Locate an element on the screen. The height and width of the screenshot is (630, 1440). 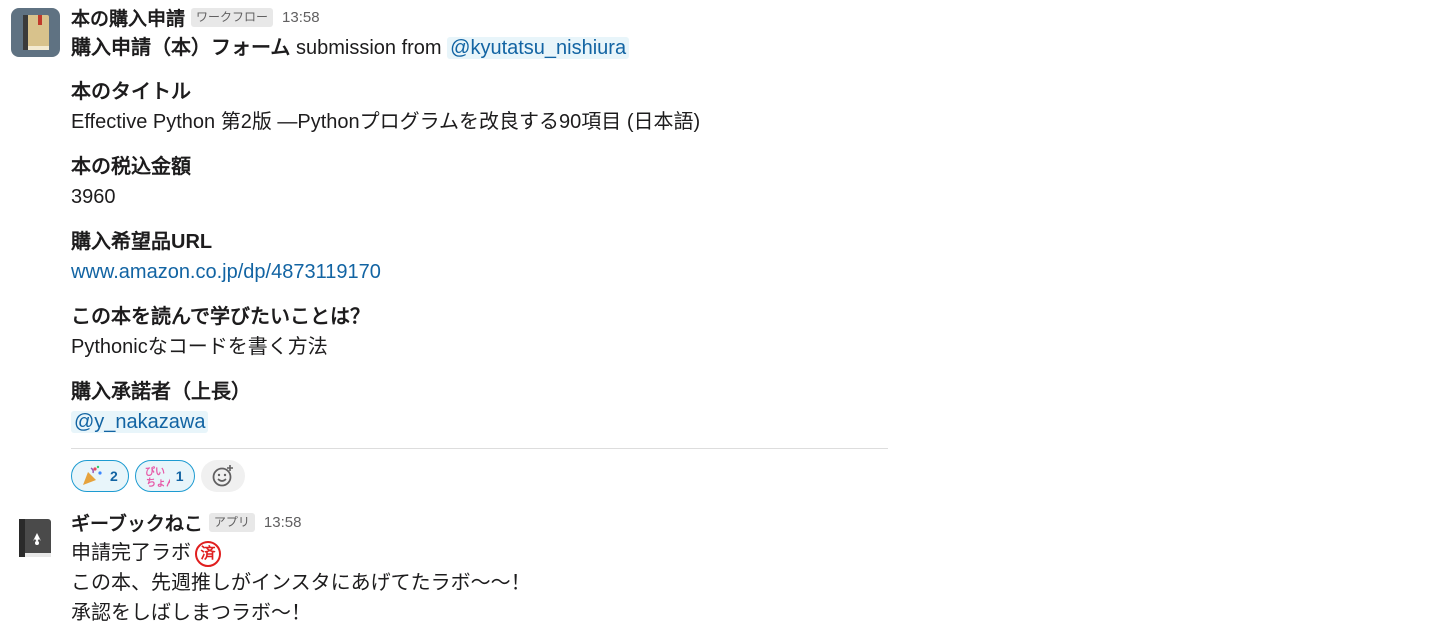
field-label: この本を読んで学びたいことは？ is located at coordinates (220, 317).